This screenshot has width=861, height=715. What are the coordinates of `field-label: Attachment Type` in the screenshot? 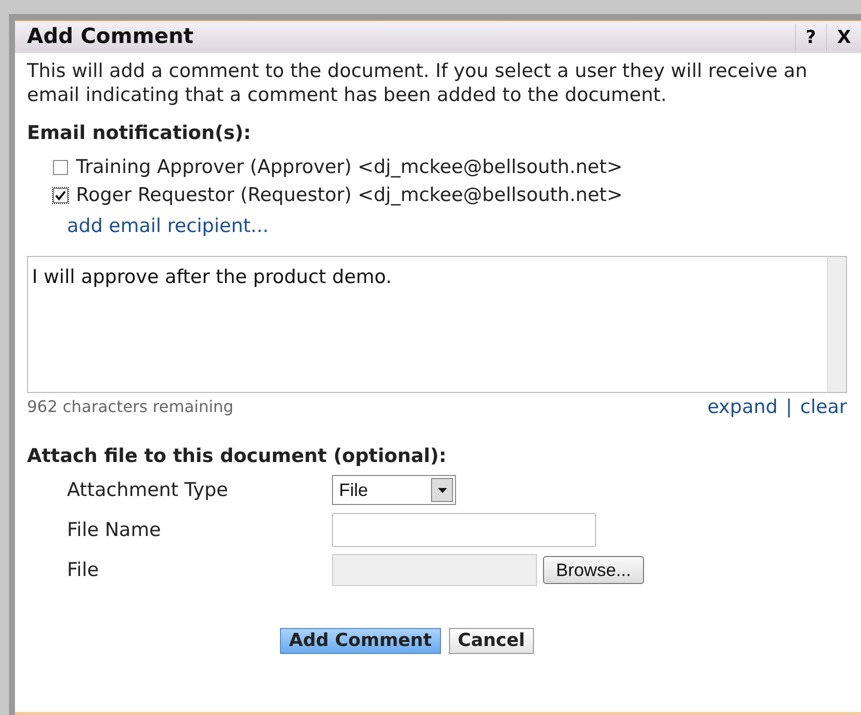 It's located at (148, 490).